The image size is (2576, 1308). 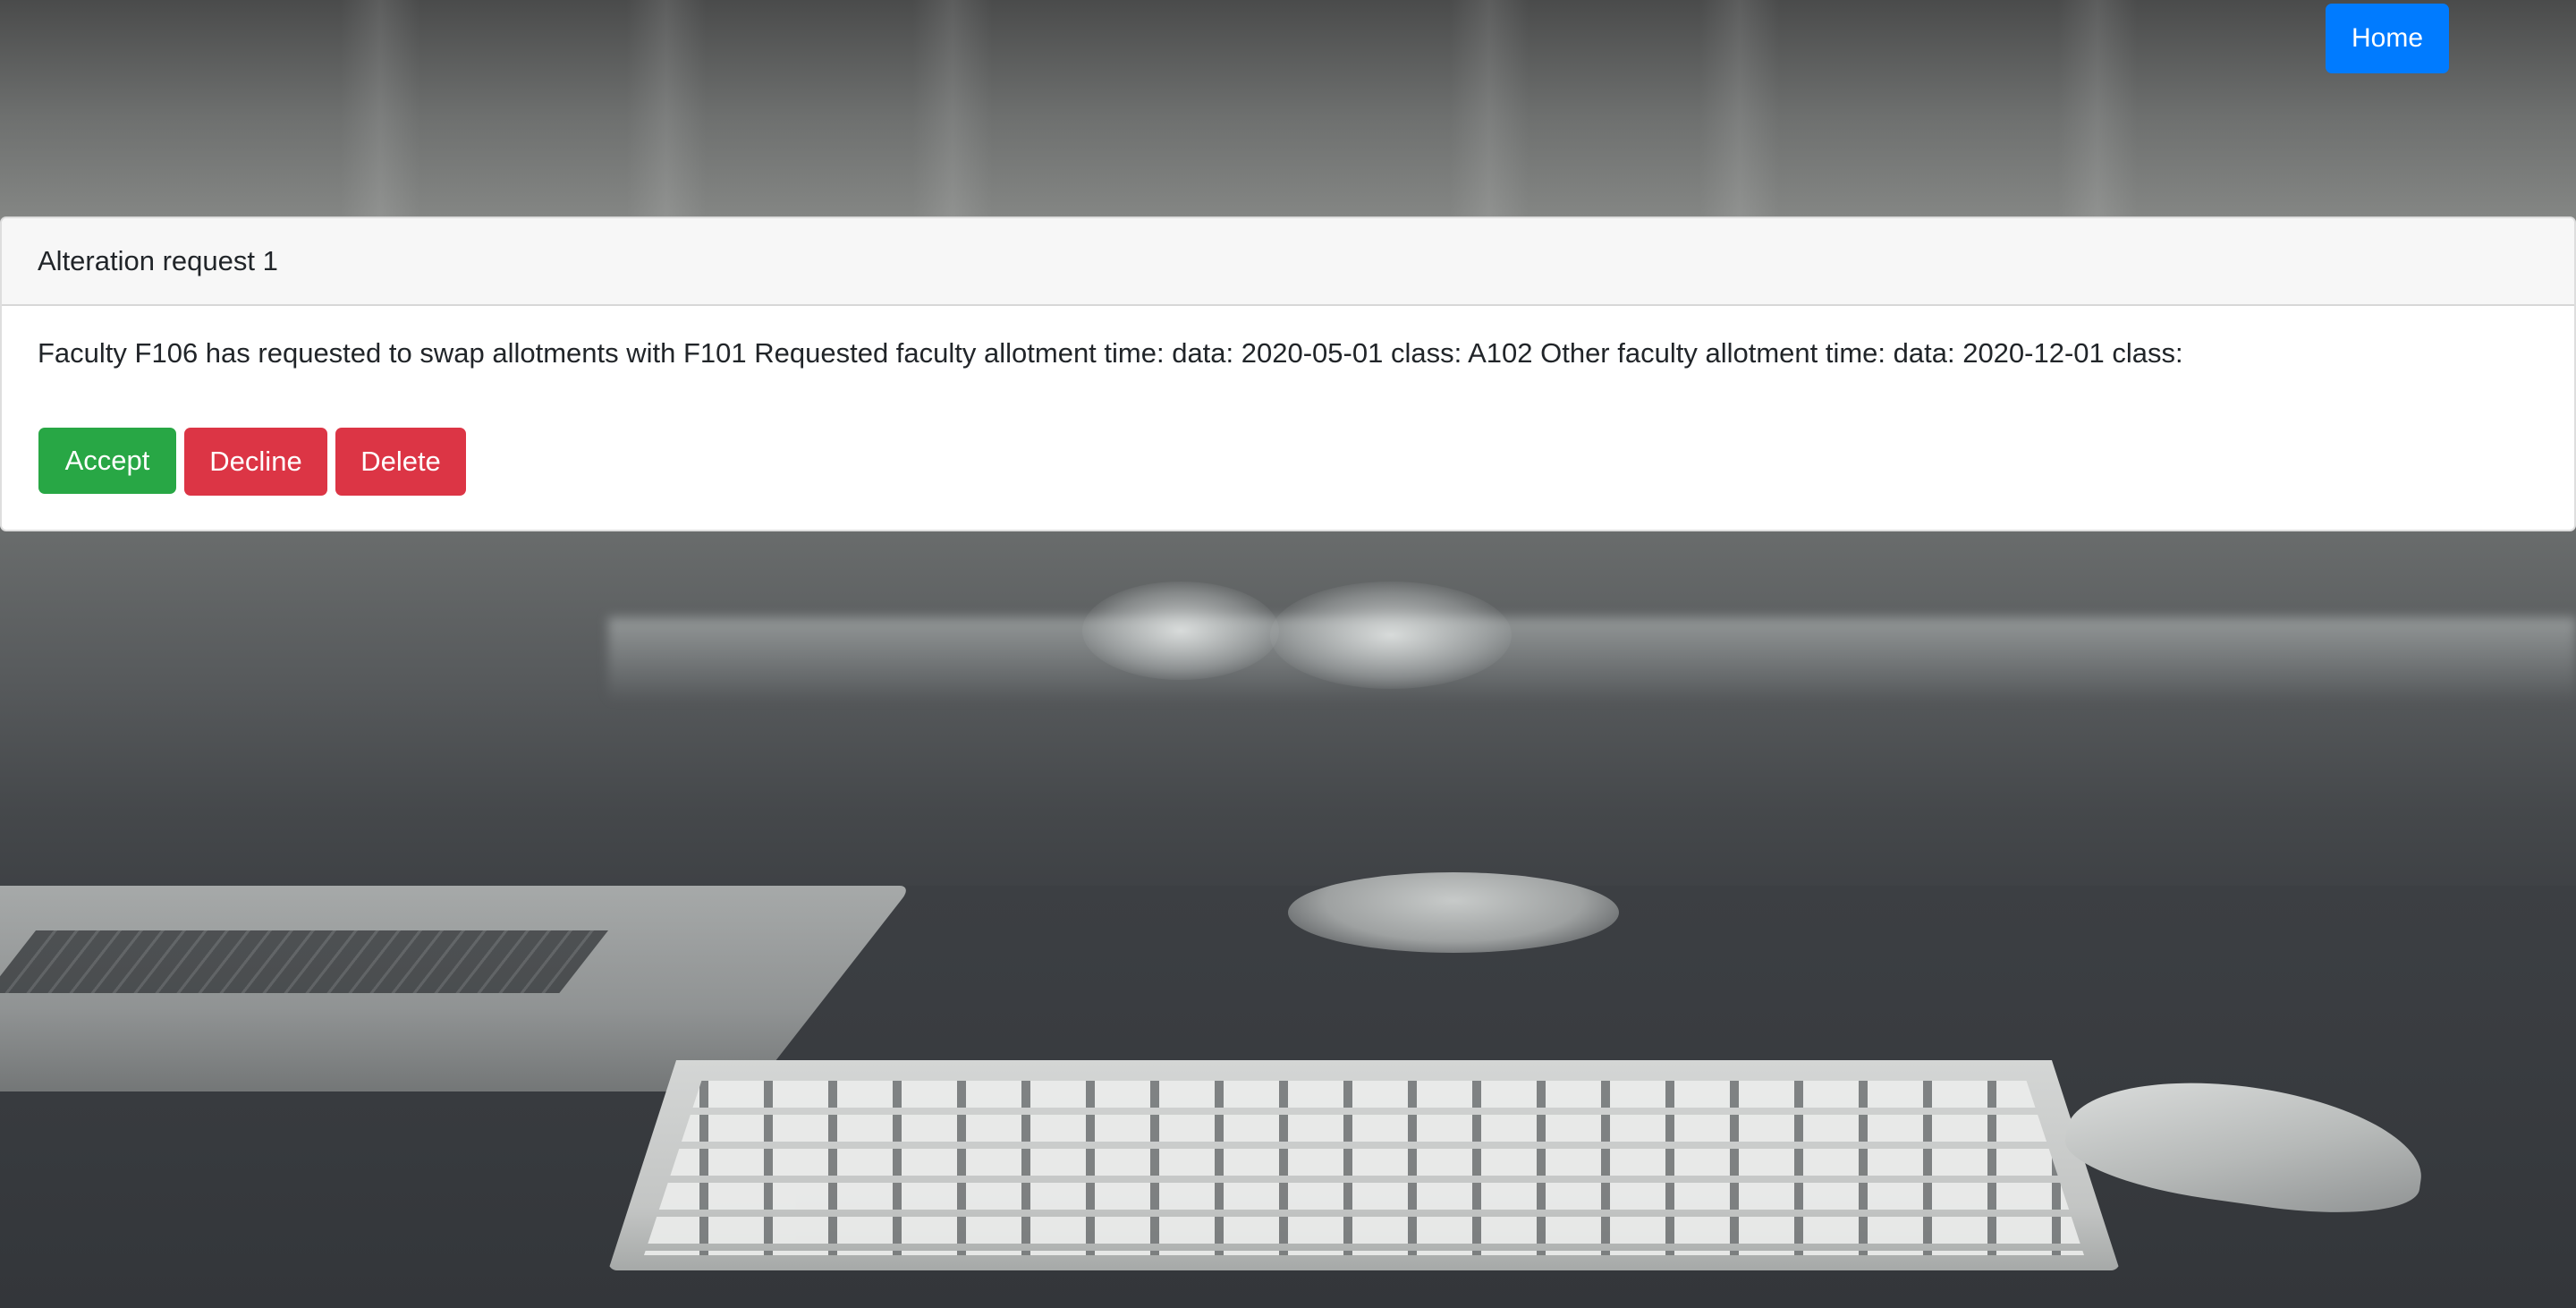 I want to click on delete-button: Delete, so click(x=400, y=462).